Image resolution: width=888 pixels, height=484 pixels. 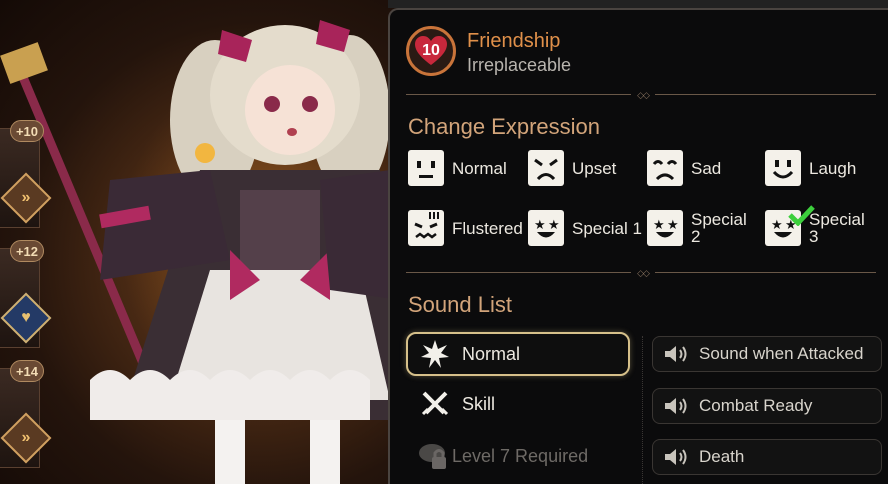 I want to click on face-laugh-icon, so click(x=783, y=168).